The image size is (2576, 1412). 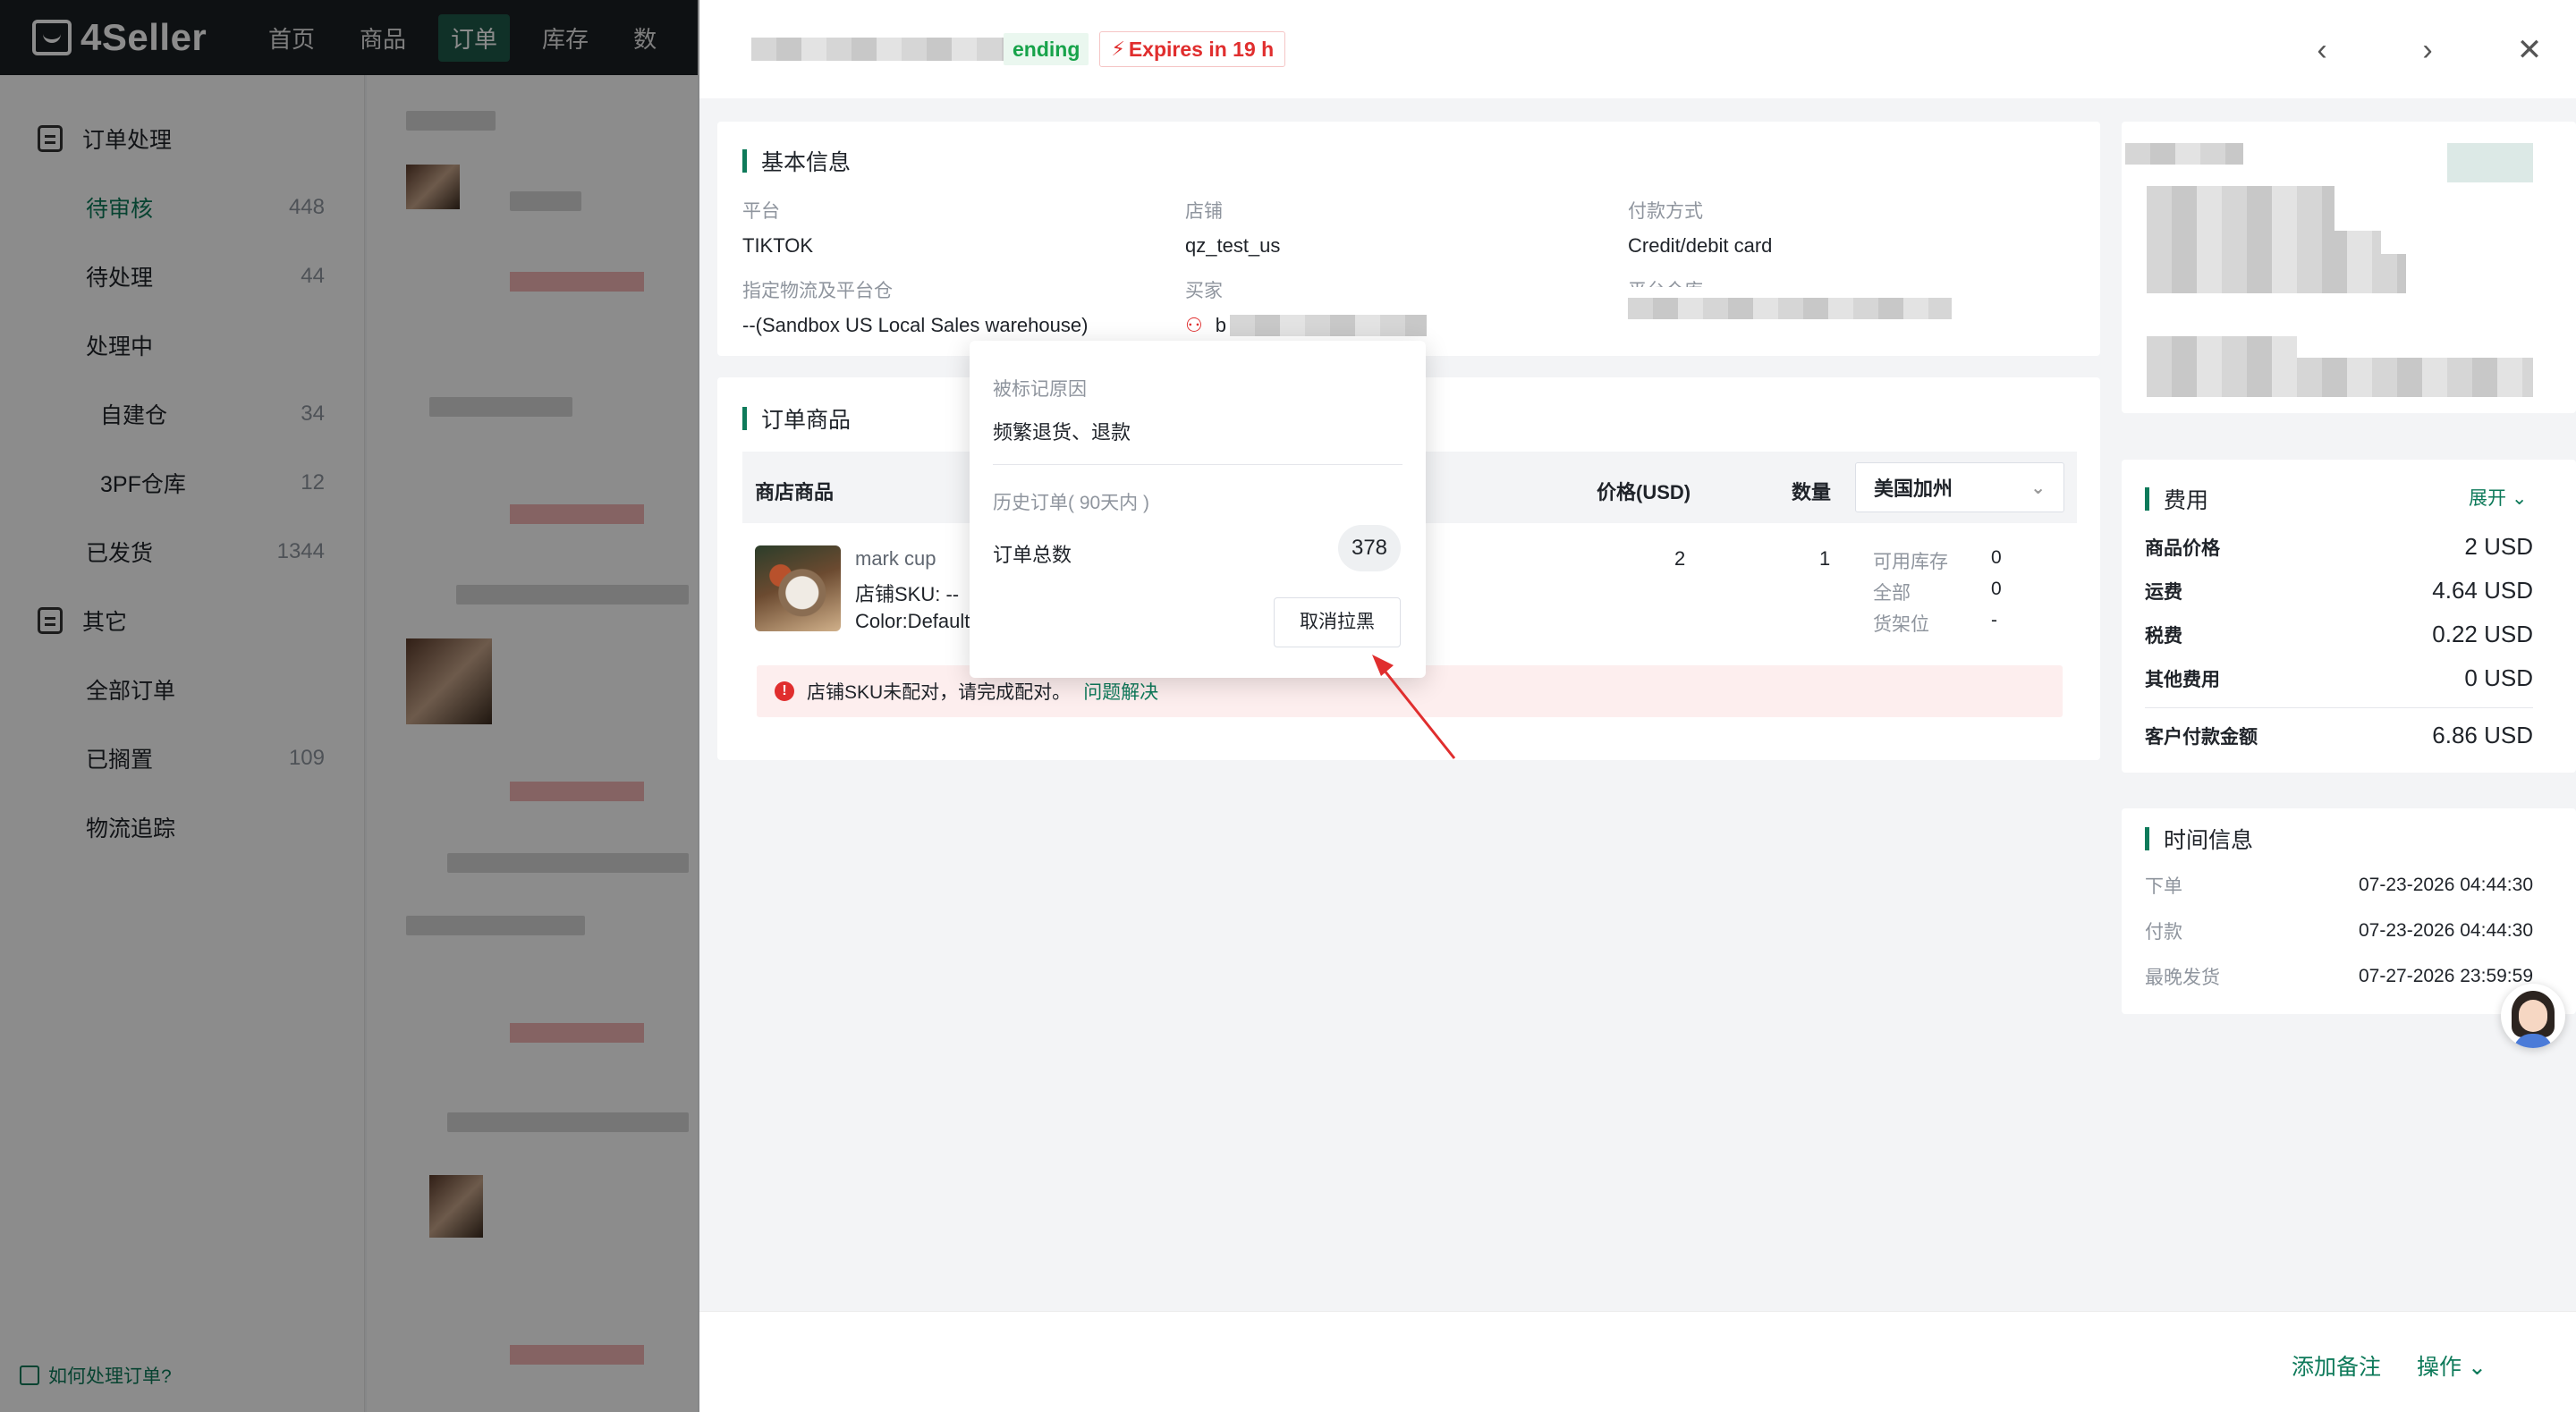 I want to click on time-label: 付款, so click(x=2163, y=933).